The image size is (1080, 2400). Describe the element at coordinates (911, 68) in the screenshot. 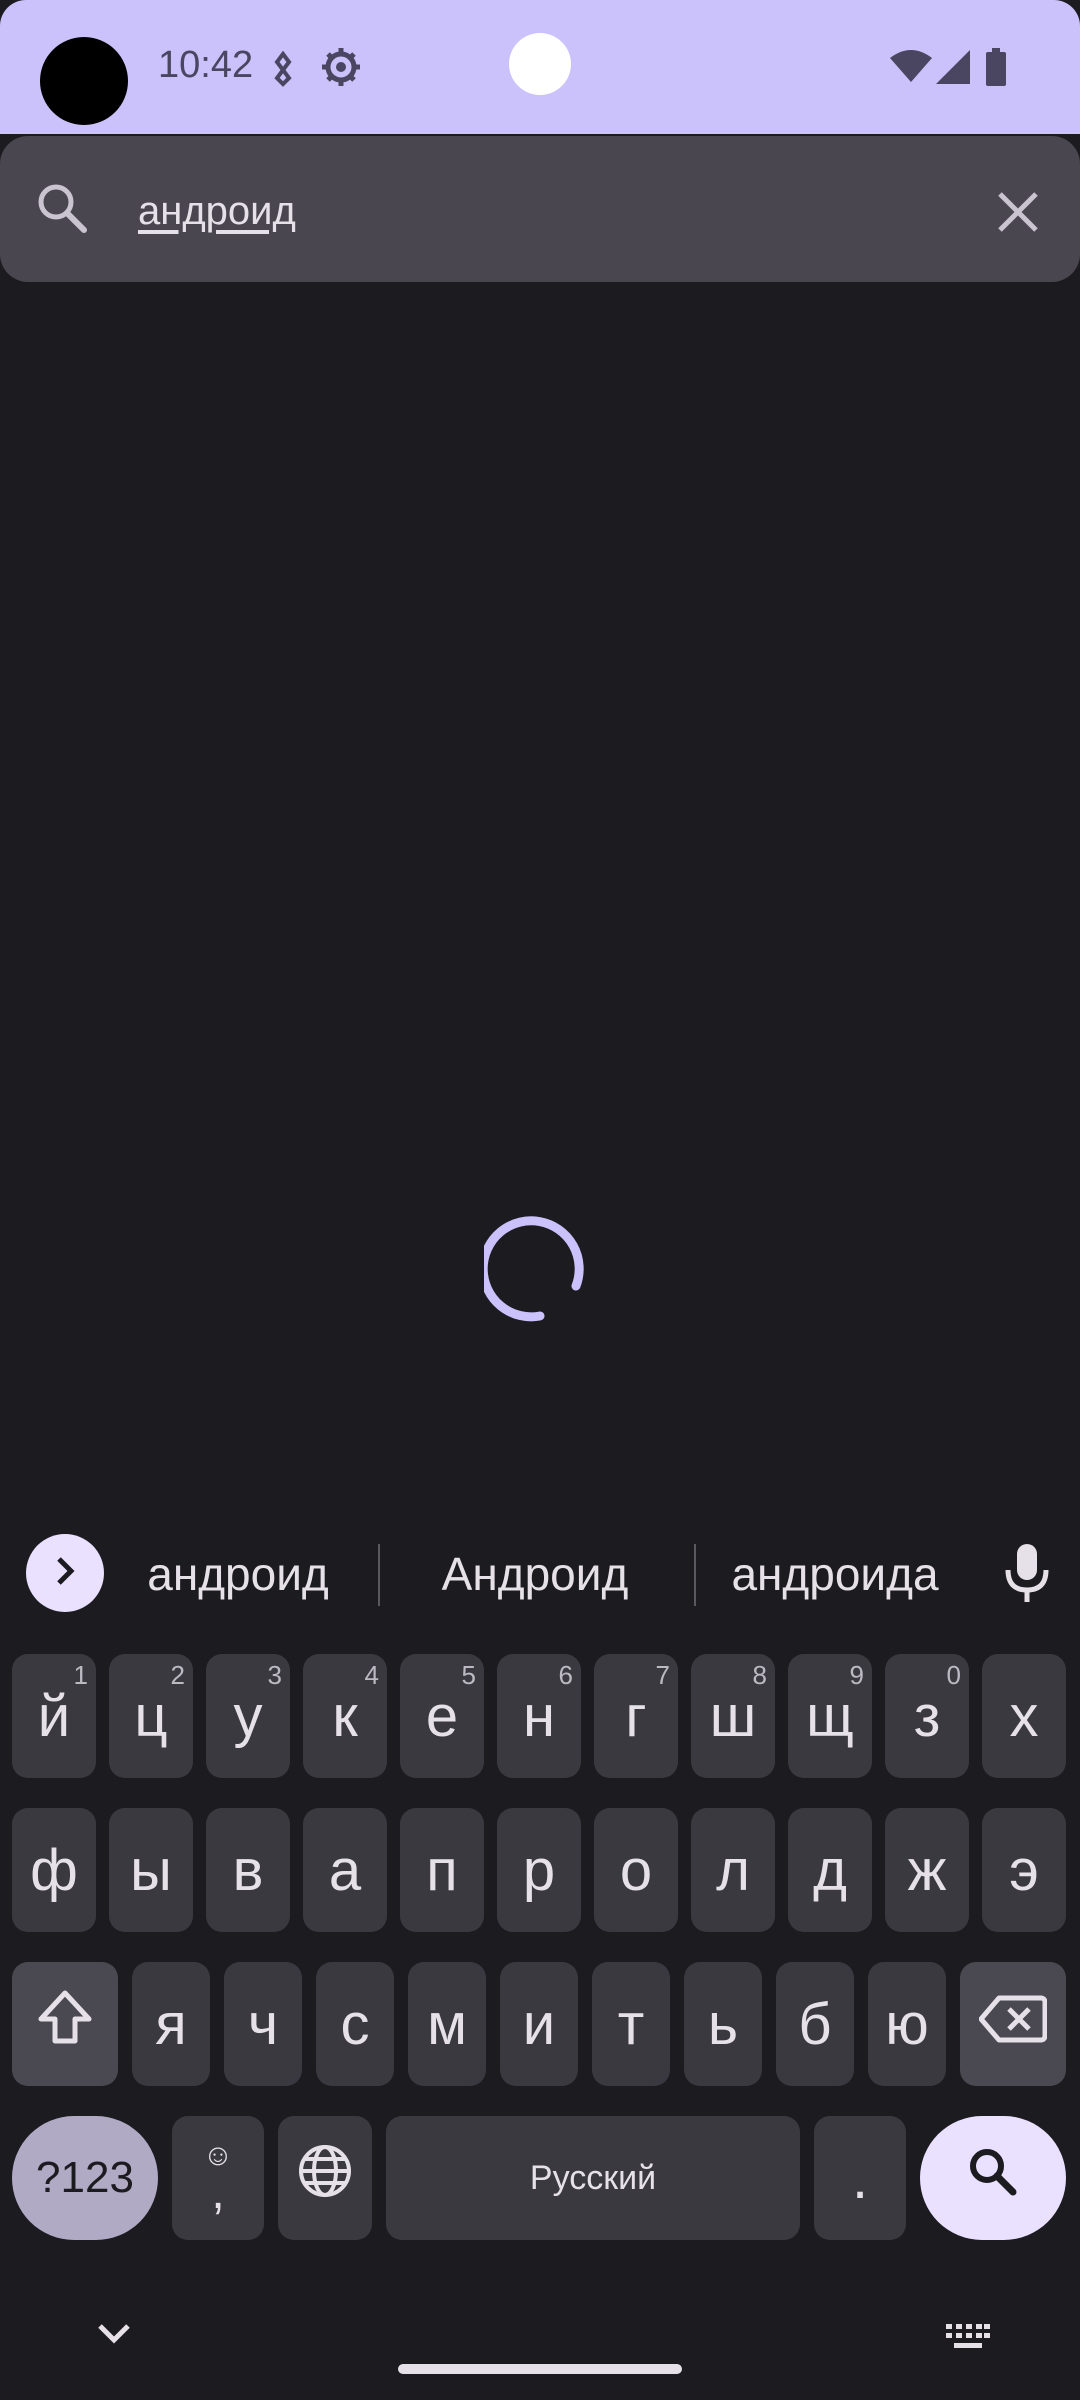

I see `wifi-icon` at that location.